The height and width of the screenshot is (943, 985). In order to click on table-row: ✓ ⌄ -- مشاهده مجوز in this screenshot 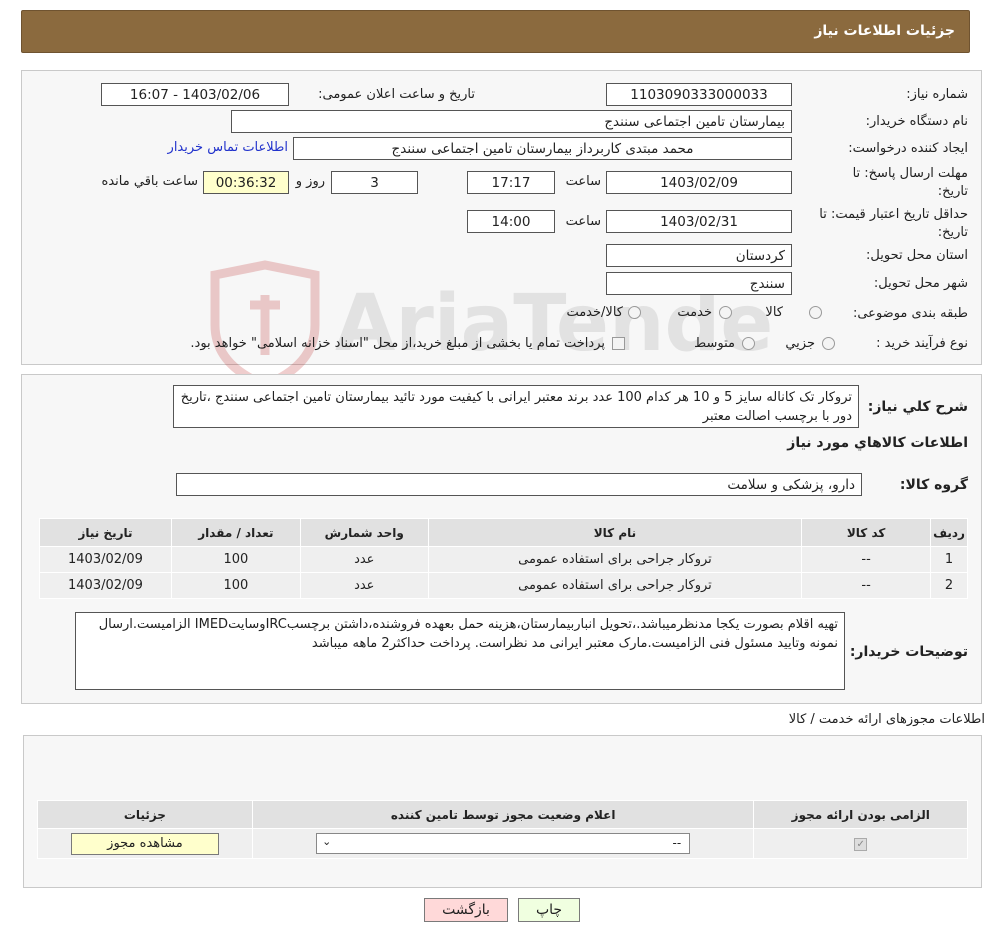, I will do `click(502, 843)`.